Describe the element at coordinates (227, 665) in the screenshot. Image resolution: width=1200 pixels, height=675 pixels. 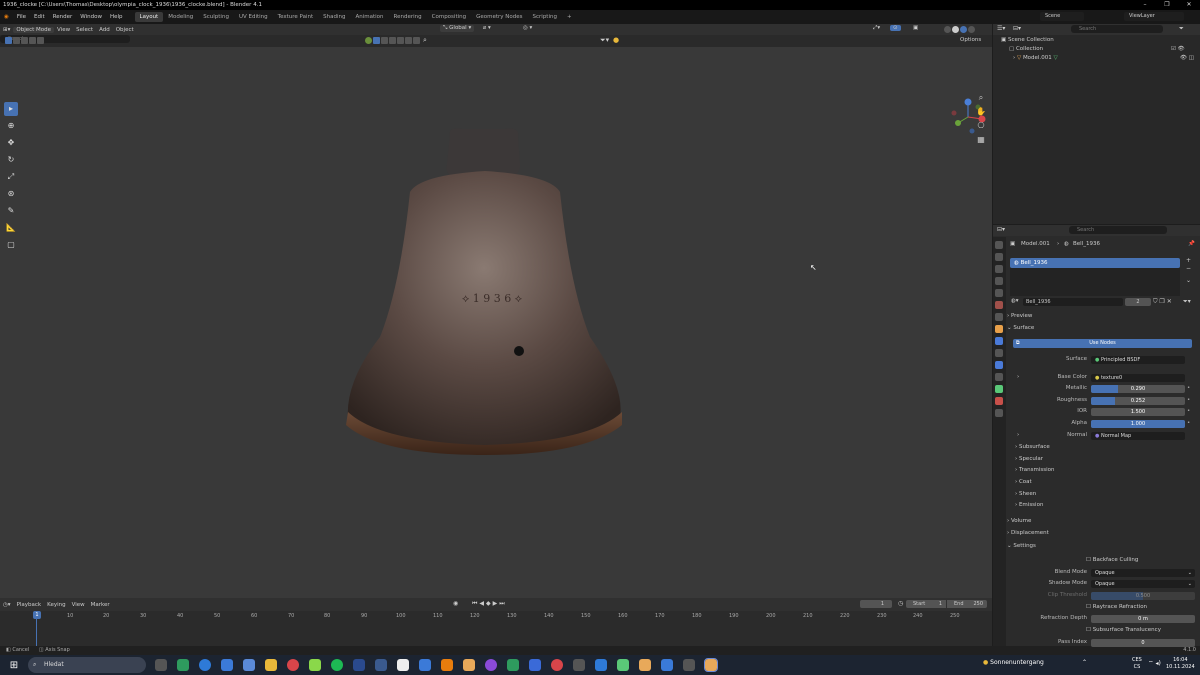
I see `mail-icon` at that location.